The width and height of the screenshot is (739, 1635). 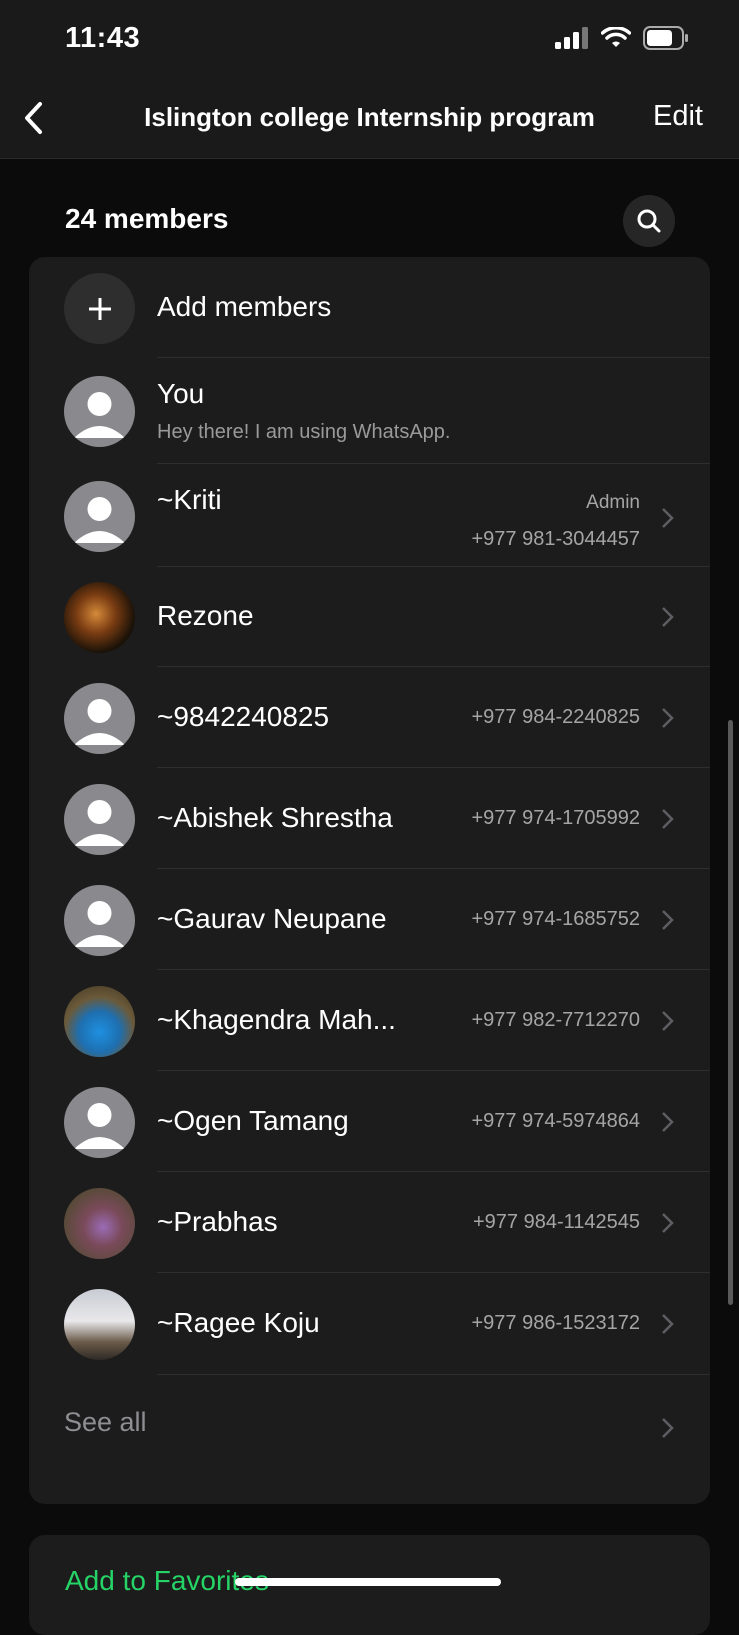 What do you see at coordinates (369, 617) in the screenshot?
I see `member-row: Rezone` at bounding box center [369, 617].